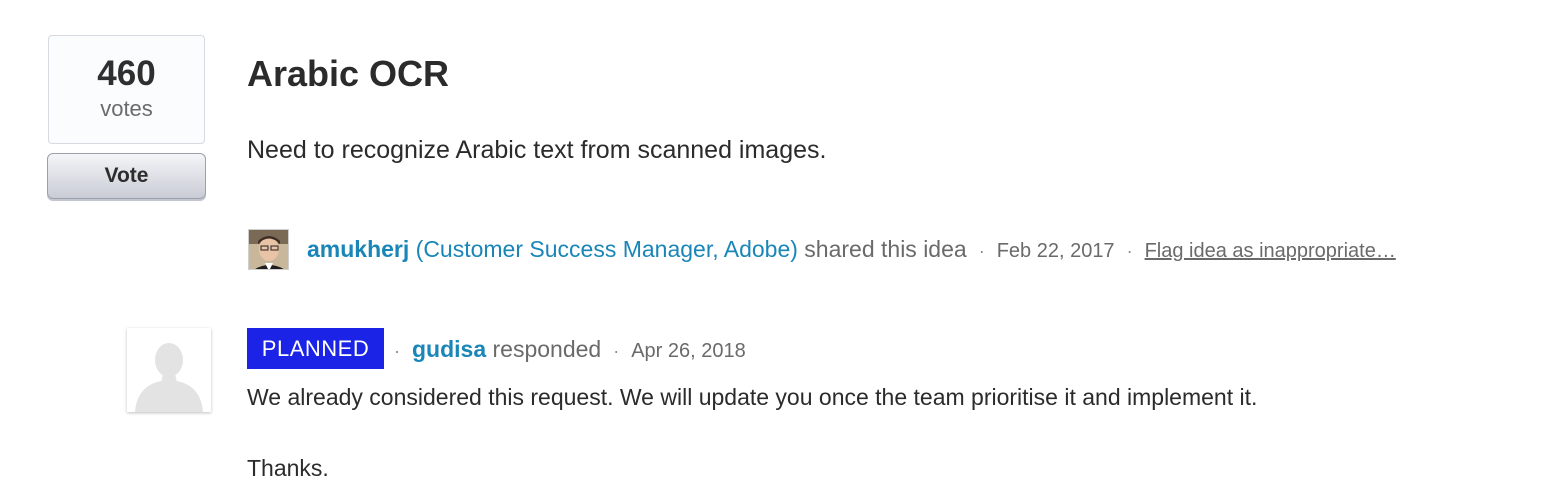  I want to click on default-user-icon, so click(169, 370).